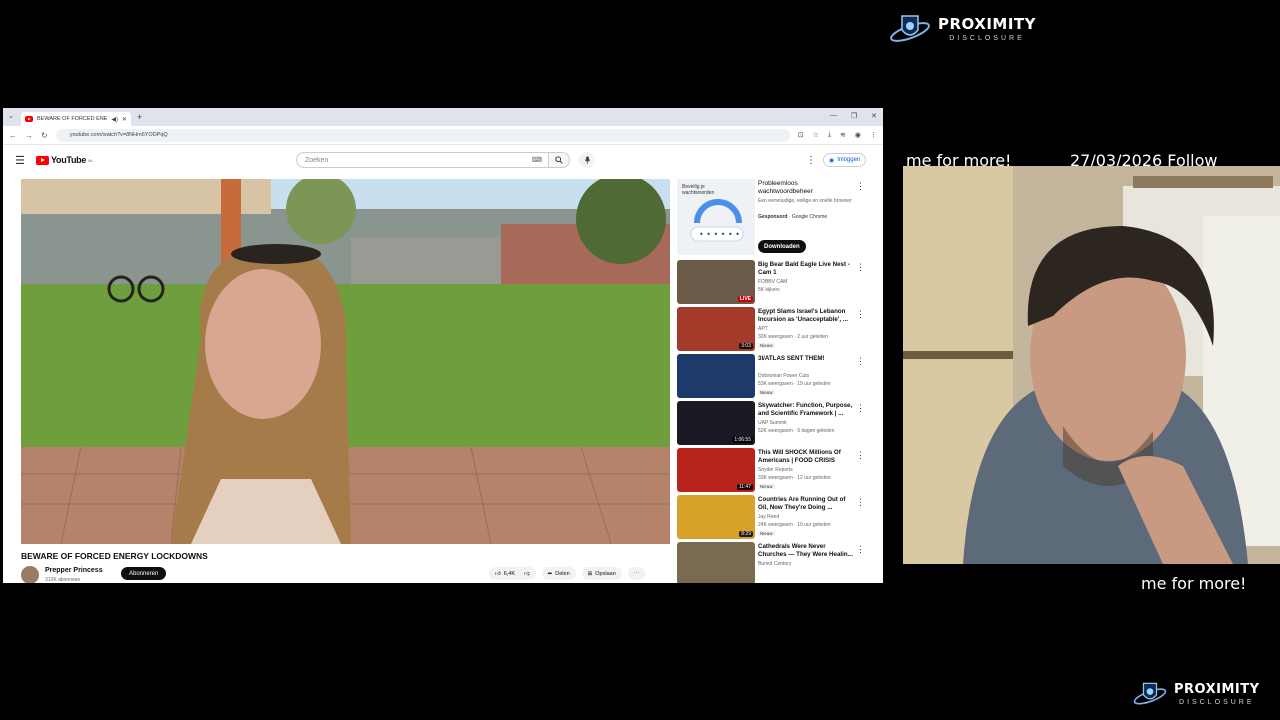 This screenshot has height=720, width=1280. Describe the element at coordinates (782, 246) in the screenshot. I see `ad-download-button: Downloaden` at that location.